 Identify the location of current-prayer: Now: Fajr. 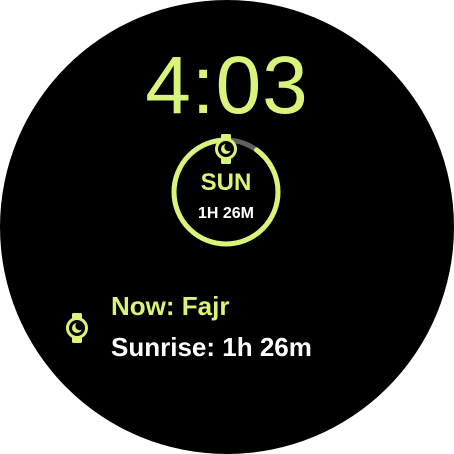
(170, 306).